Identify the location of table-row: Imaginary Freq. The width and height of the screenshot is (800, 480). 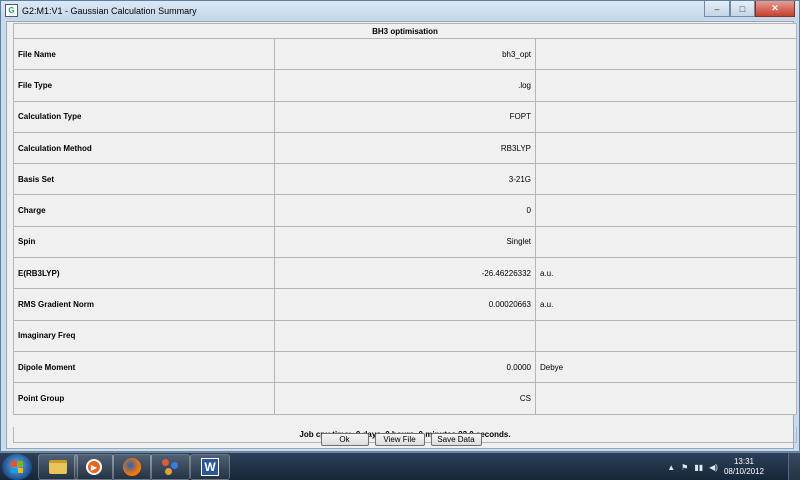
(405, 335).